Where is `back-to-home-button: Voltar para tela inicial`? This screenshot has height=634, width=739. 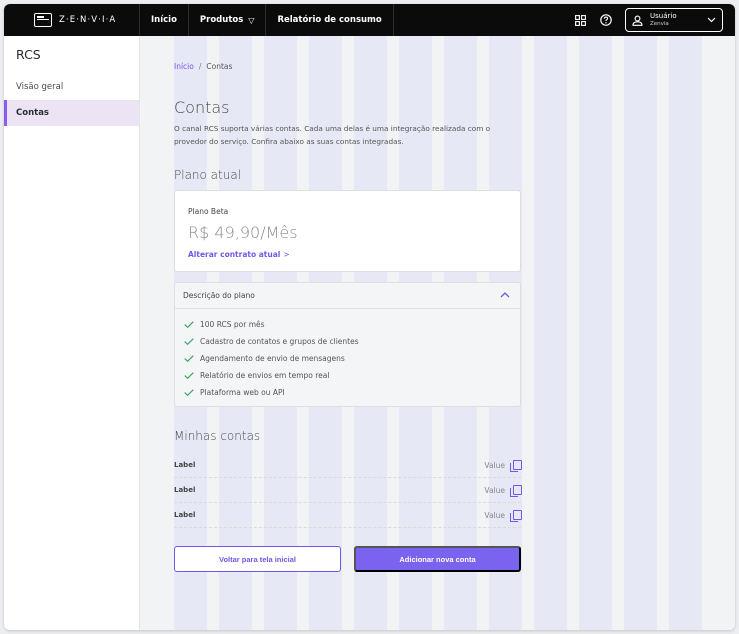
back-to-home-button: Voltar para tela inicial is located at coordinates (257, 559).